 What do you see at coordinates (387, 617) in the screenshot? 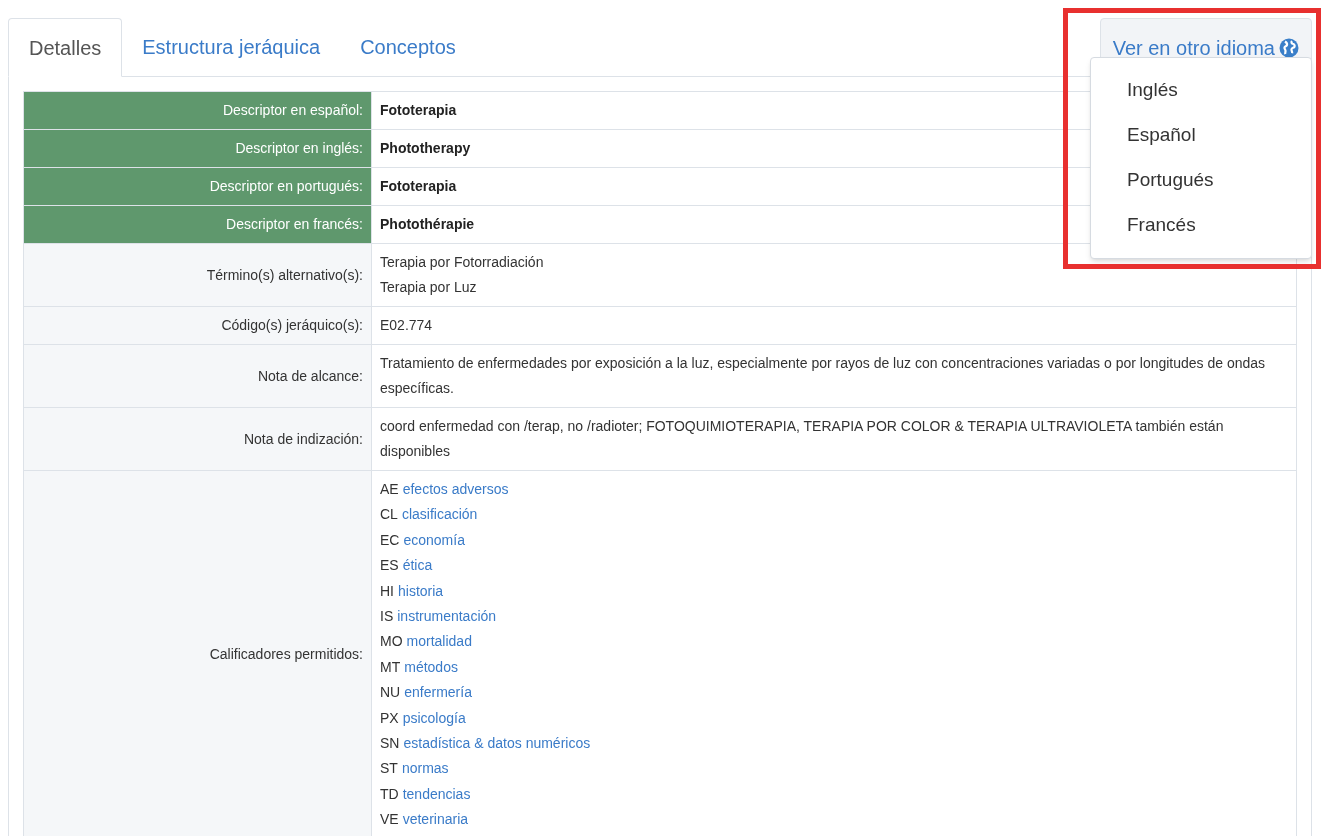
I see `qualifier-code: IS` at bounding box center [387, 617].